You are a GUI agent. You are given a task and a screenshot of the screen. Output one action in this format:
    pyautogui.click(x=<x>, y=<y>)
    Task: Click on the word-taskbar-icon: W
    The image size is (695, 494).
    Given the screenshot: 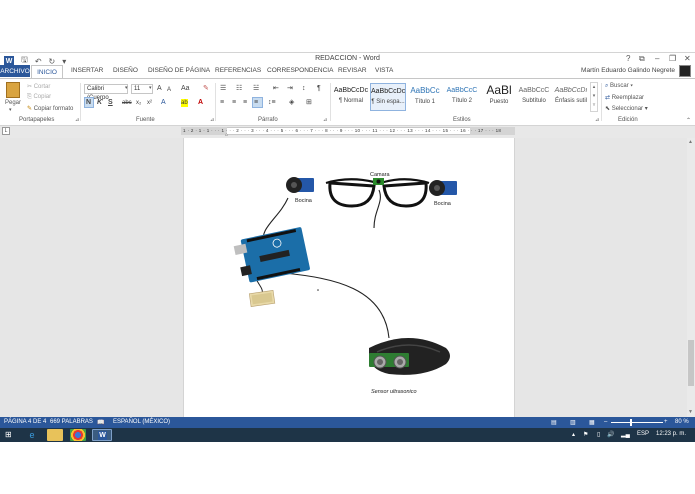 What is the action you would take?
    pyautogui.click(x=102, y=435)
    